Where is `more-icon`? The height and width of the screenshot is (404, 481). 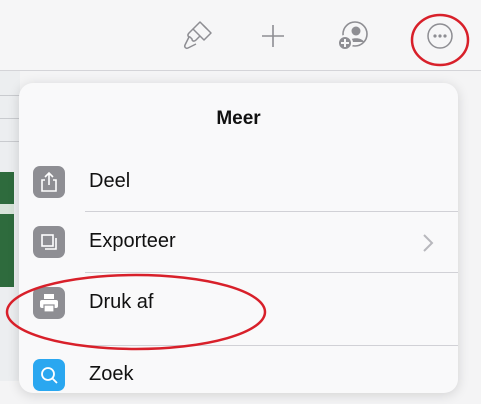 more-icon is located at coordinates (440, 36).